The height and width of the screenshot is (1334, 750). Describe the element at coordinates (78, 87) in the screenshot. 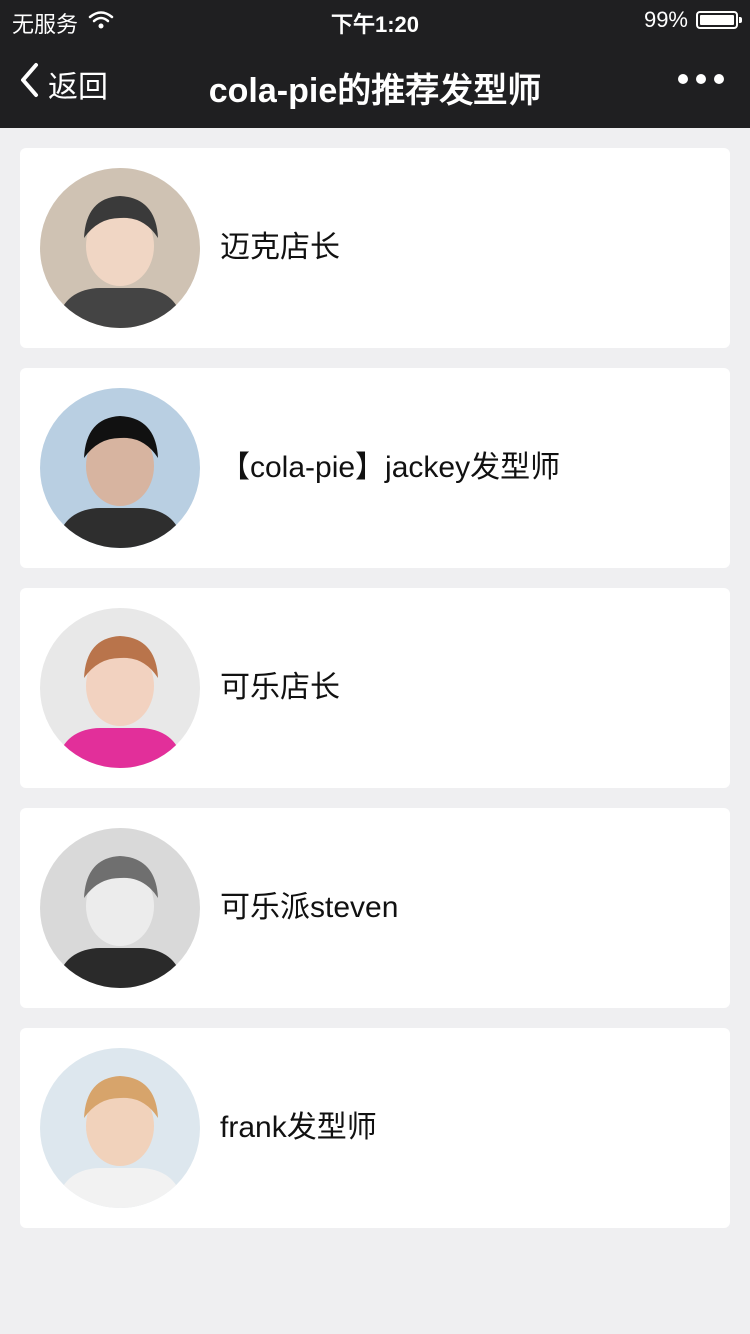

I see `back-label: 返回` at that location.